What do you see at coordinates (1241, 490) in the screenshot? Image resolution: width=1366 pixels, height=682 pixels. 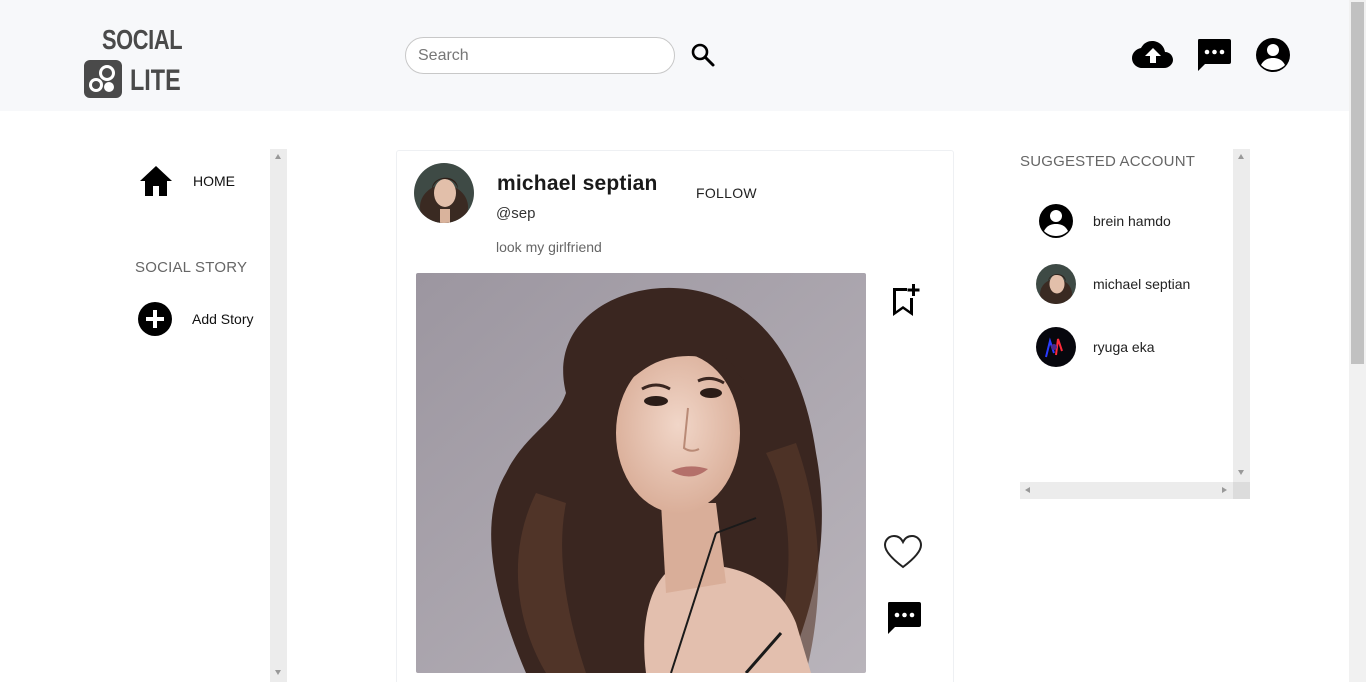 I see `scrollbar-corner` at bounding box center [1241, 490].